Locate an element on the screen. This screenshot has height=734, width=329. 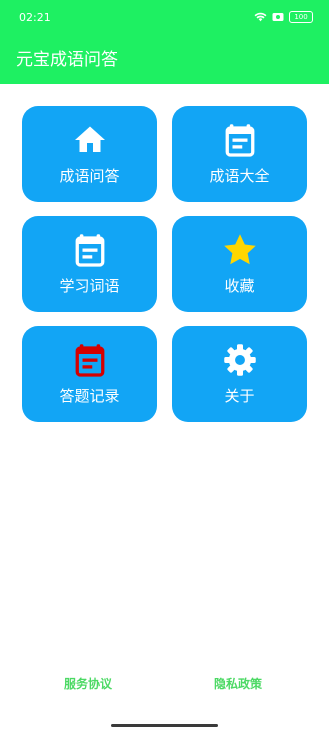
screen-record-icon is located at coordinates (278, 17).